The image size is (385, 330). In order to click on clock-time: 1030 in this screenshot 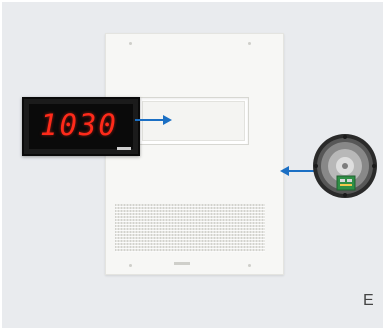, I will do `click(79, 125)`.